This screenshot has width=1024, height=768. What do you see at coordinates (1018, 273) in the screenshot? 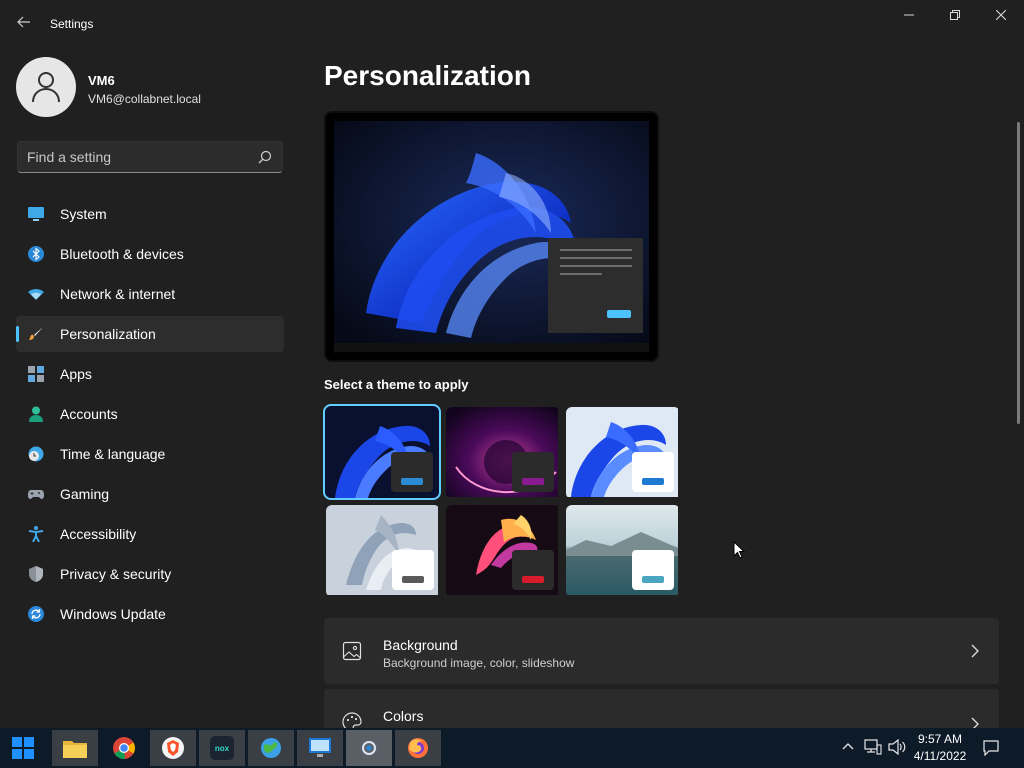
I see `scrollbar-thumb` at bounding box center [1018, 273].